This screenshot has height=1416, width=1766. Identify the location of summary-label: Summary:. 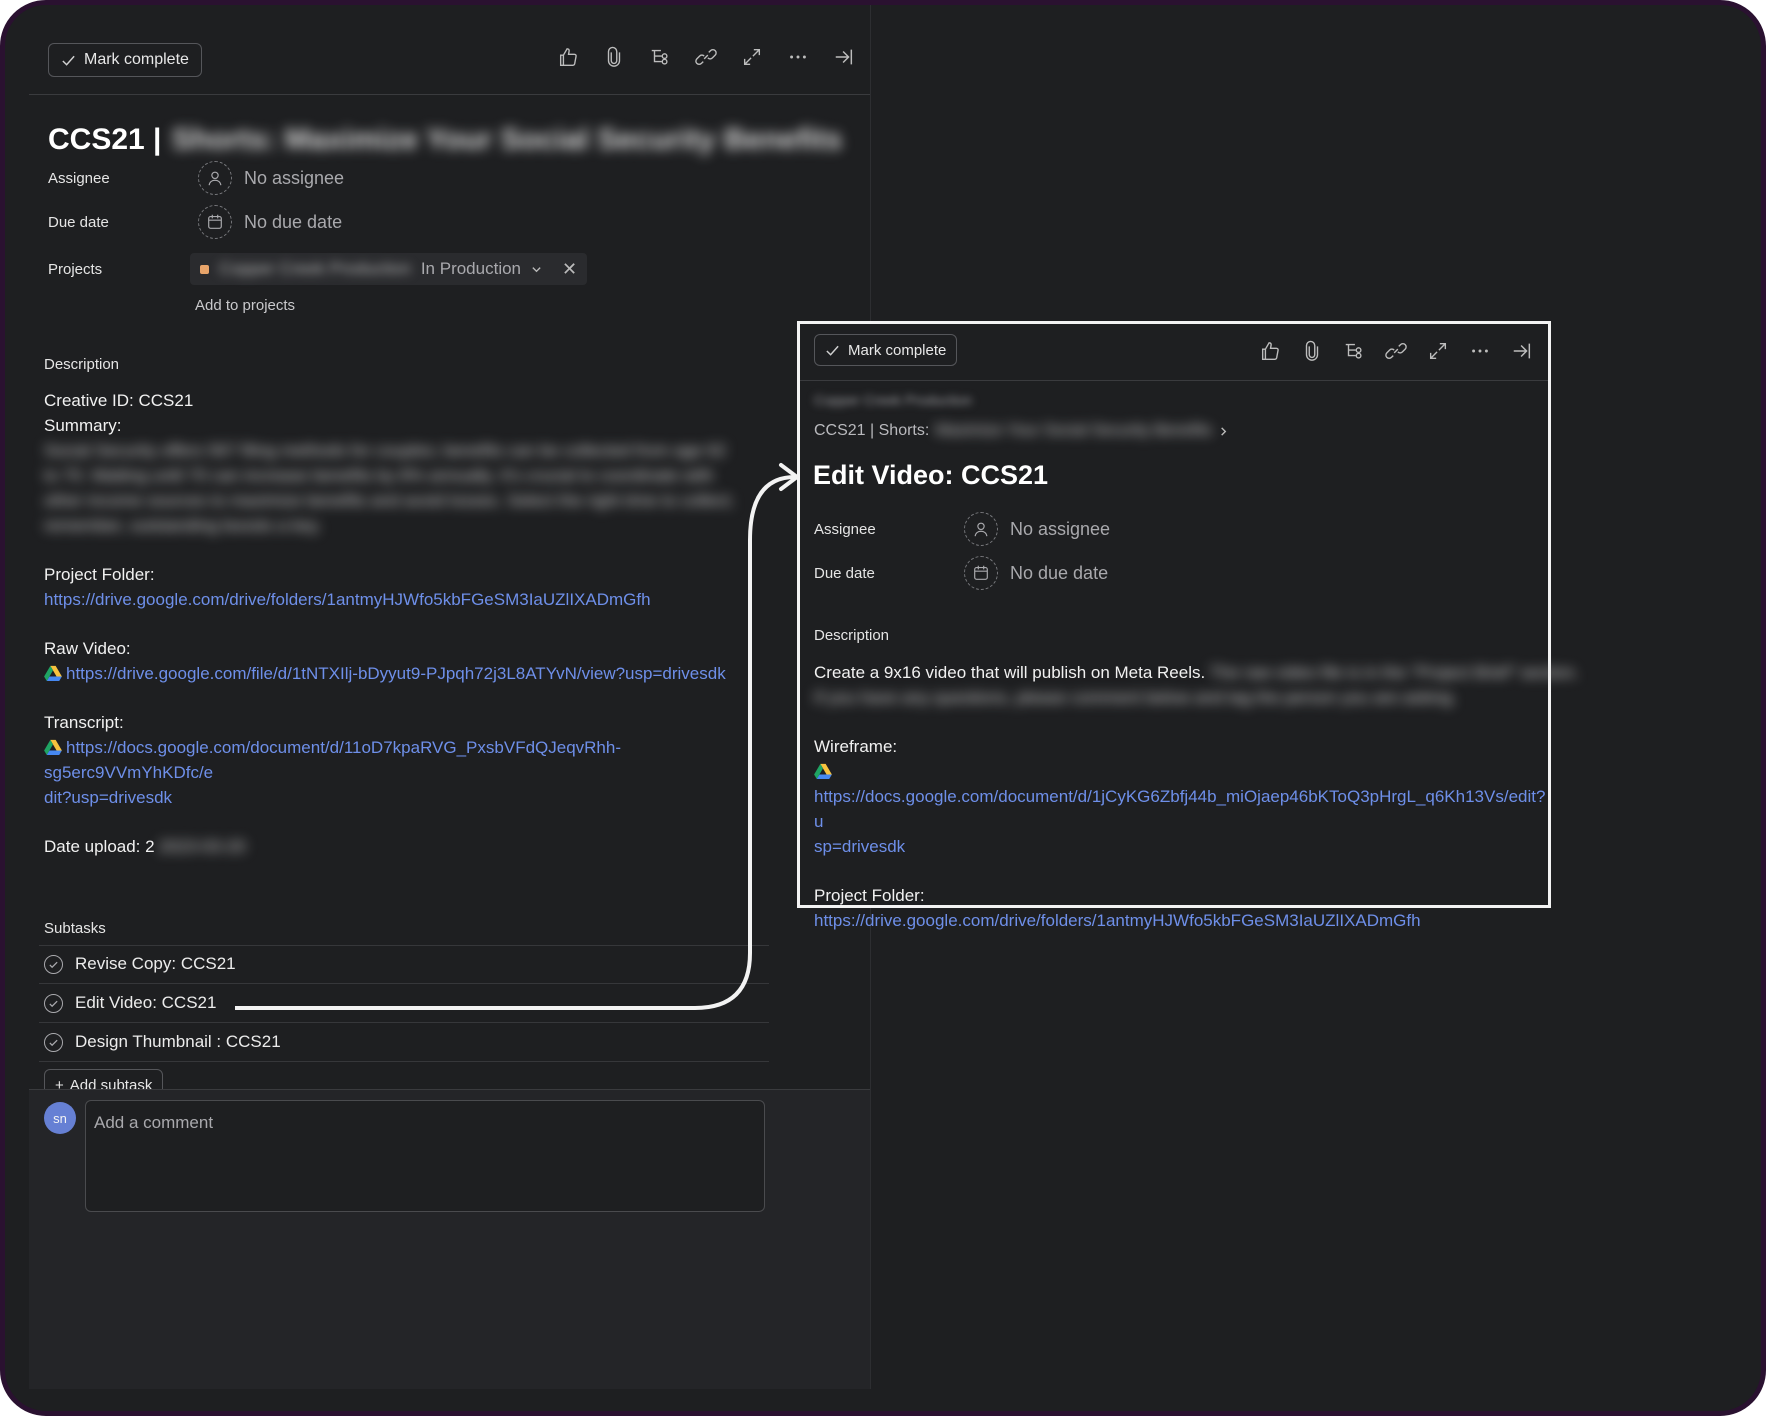
(83, 425).